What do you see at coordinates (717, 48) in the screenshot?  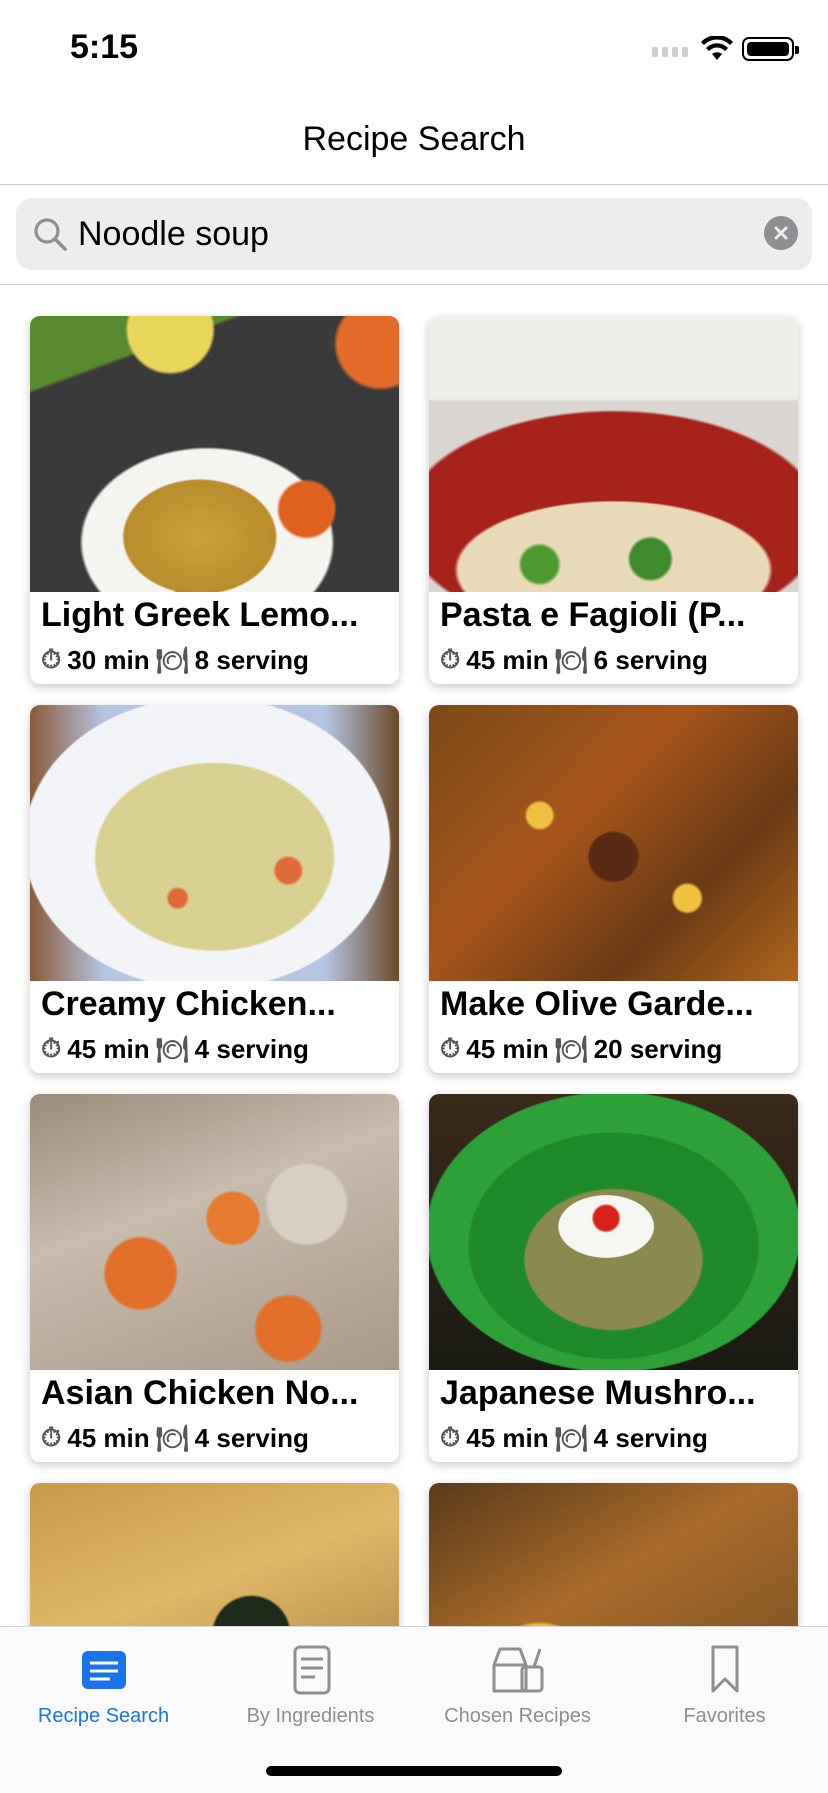 I see `wifi-icon` at bounding box center [717, 48].